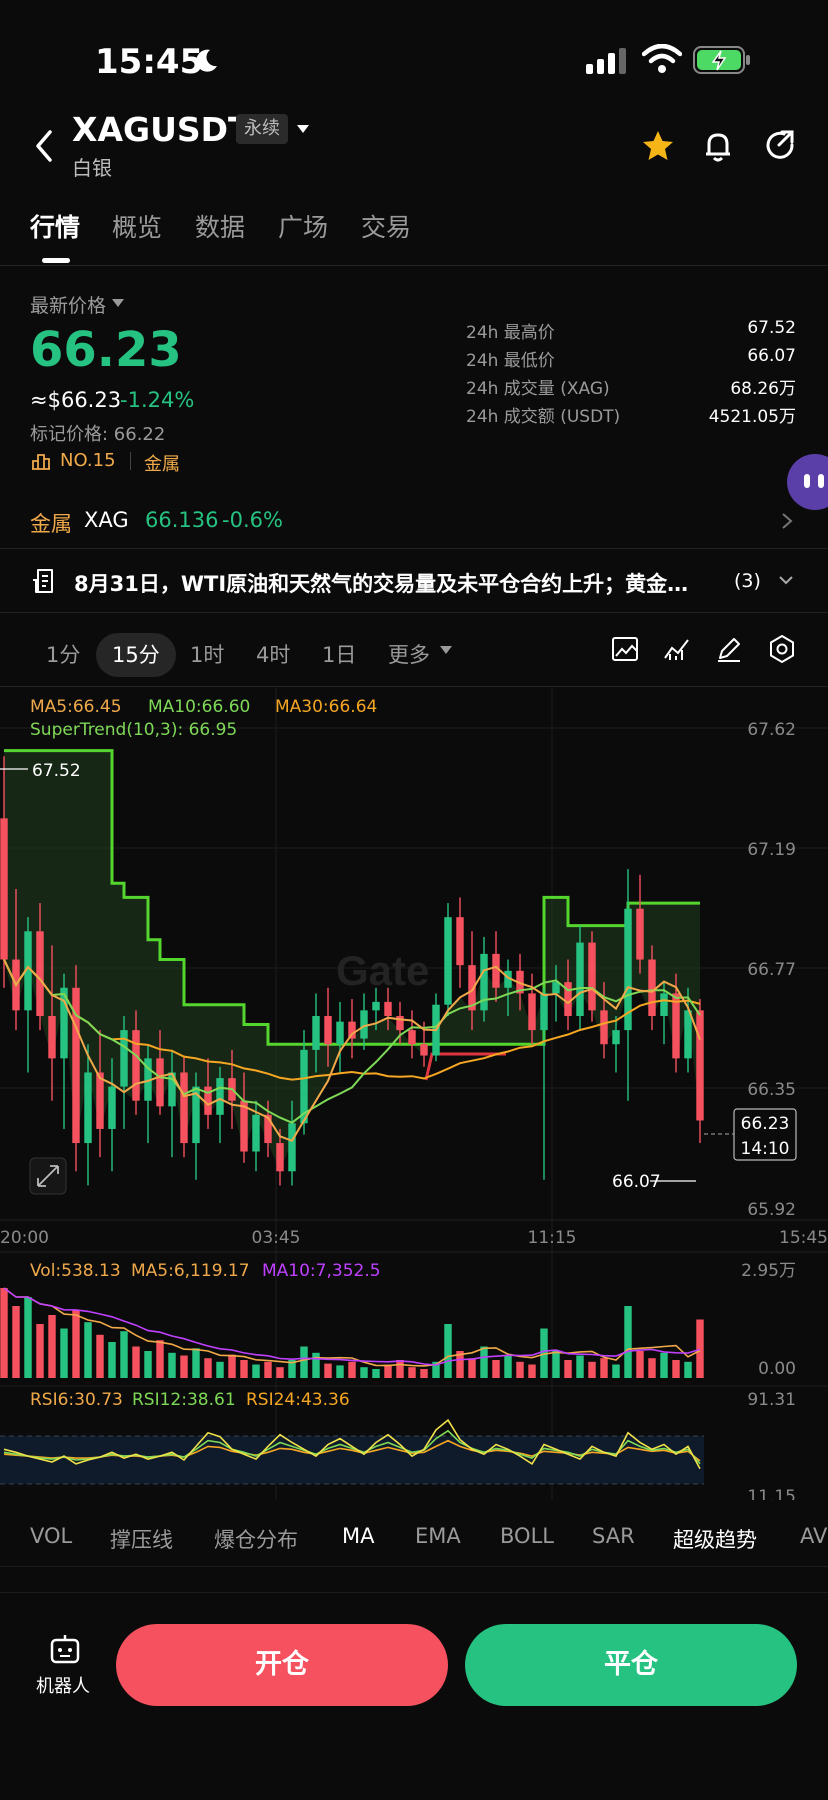  What do you see at coordinates (807, 482) in the screenshot?
I see `assistant-bubble-icon` at bounding box center [807, 482].